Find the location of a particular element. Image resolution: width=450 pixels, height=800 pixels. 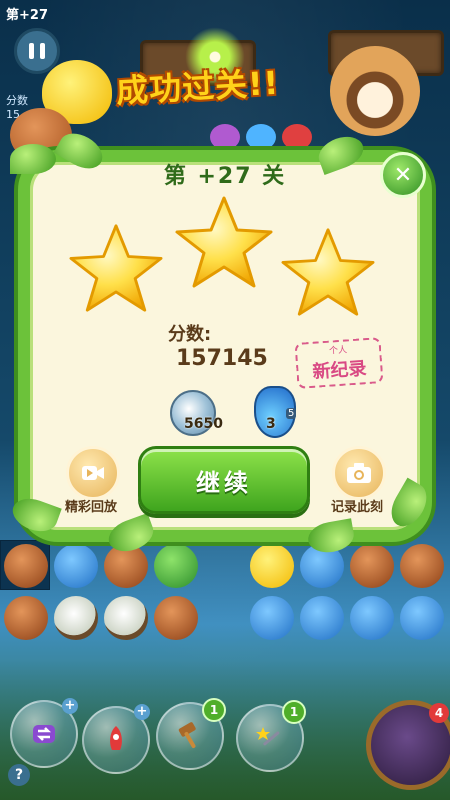

camera-icon is located at coordinates (359, 473).